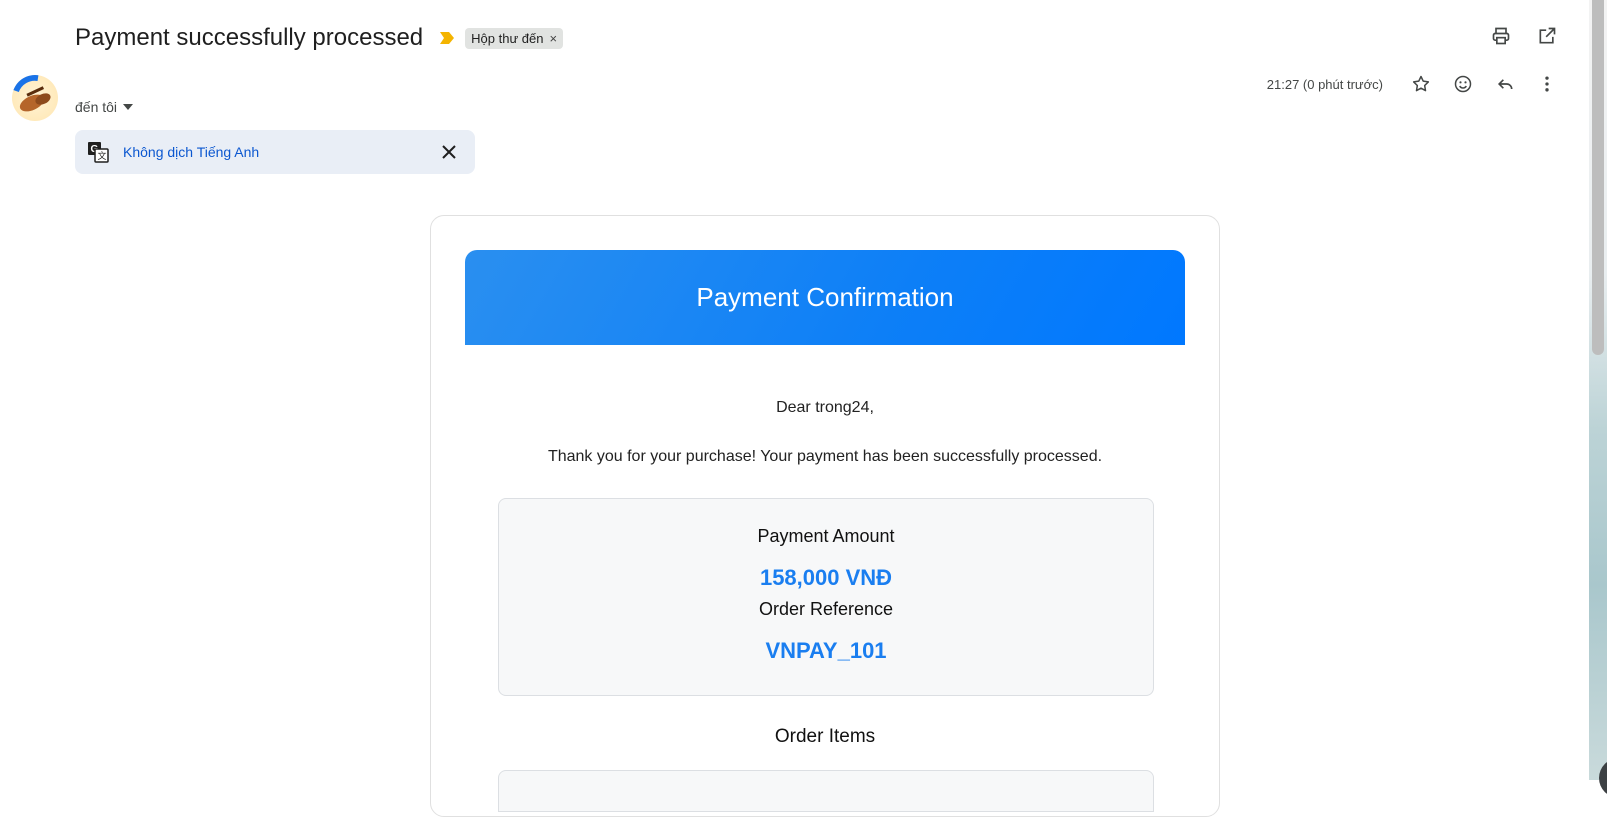 This screenshot has height=817, width=1607. What do you see at coordinates (1501, 36) in the screenshot?
I see `print-icon` at bounding box center [1501, 36].